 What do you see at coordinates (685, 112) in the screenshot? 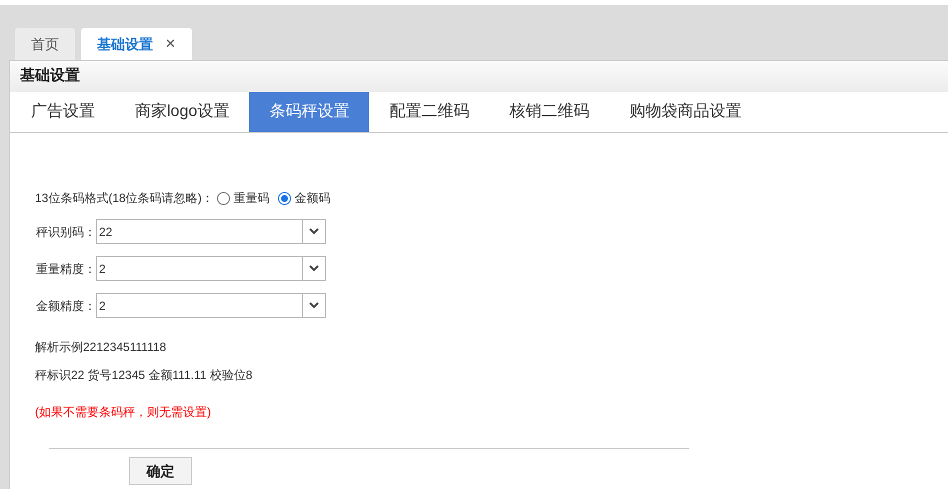
I see `tab: 购物袋商品设置` at bounding box center [685, 112].